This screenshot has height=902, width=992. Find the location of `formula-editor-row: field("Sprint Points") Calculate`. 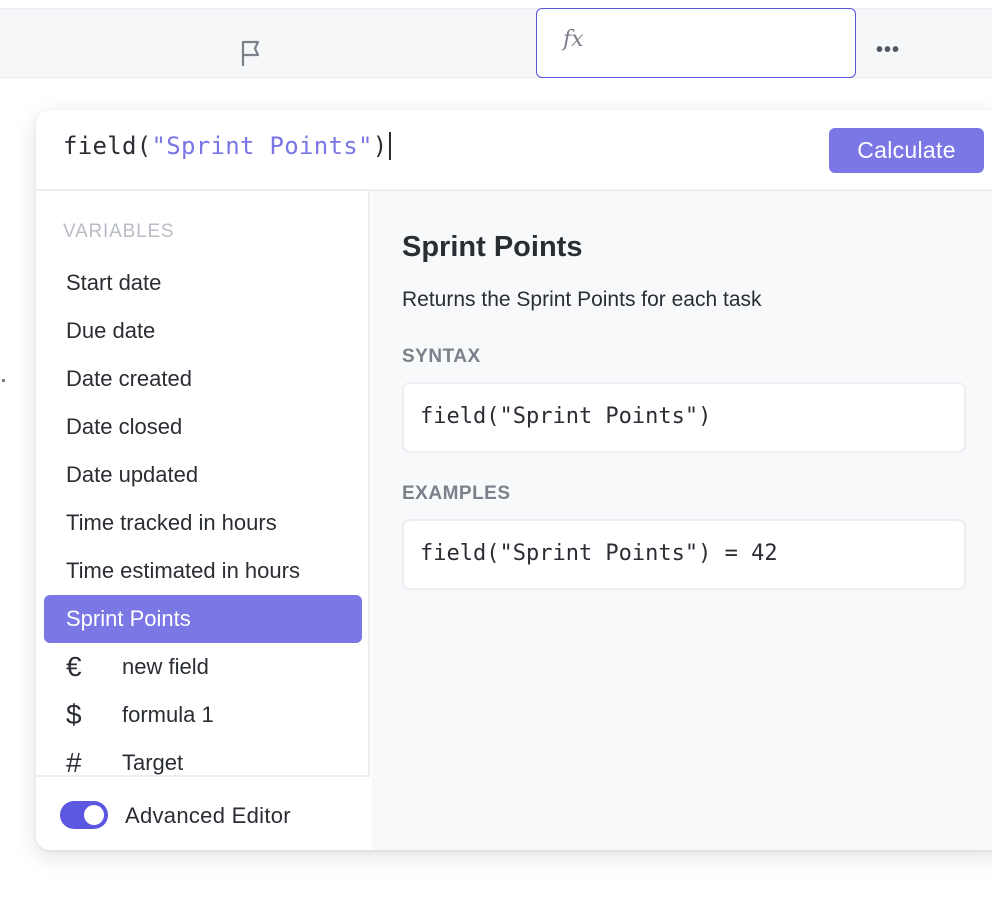

formula-editor-row: field("Sprint Points") Calculate is located at coordinates (514, 150).